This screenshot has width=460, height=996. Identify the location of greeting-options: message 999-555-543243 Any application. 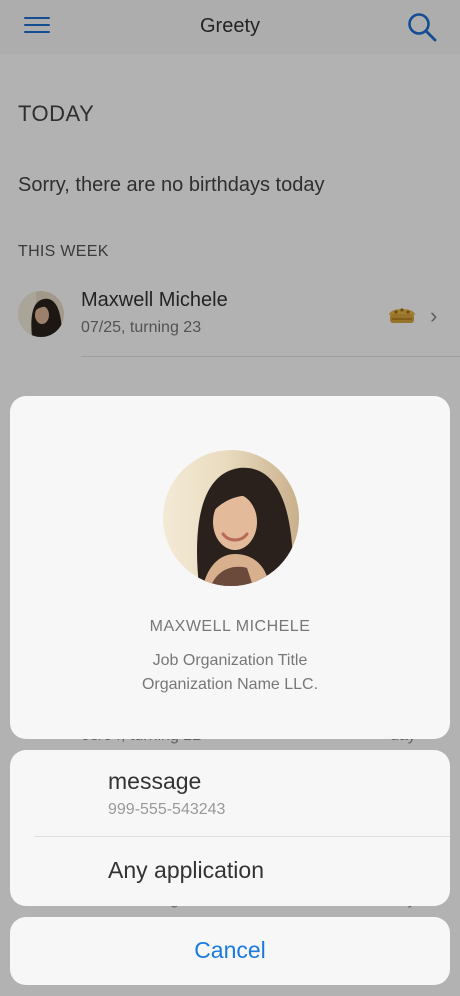
(230, 828).